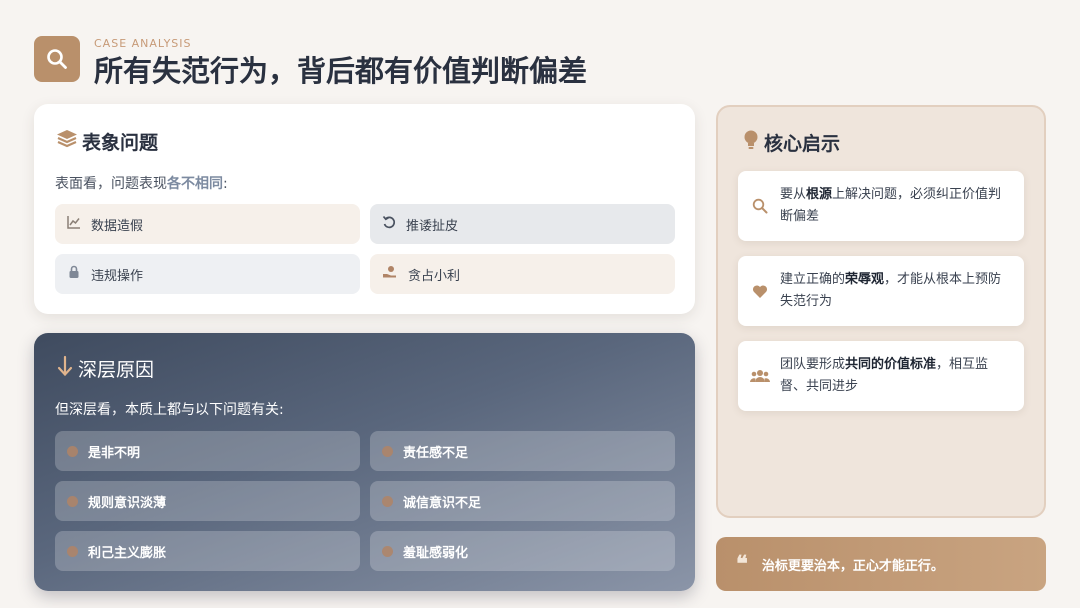 Image resolution: width=1080 pixels, height=608 pixels. I want to click on surface-lead: 表面看，问题表现各不相同:, so click(141, 184).